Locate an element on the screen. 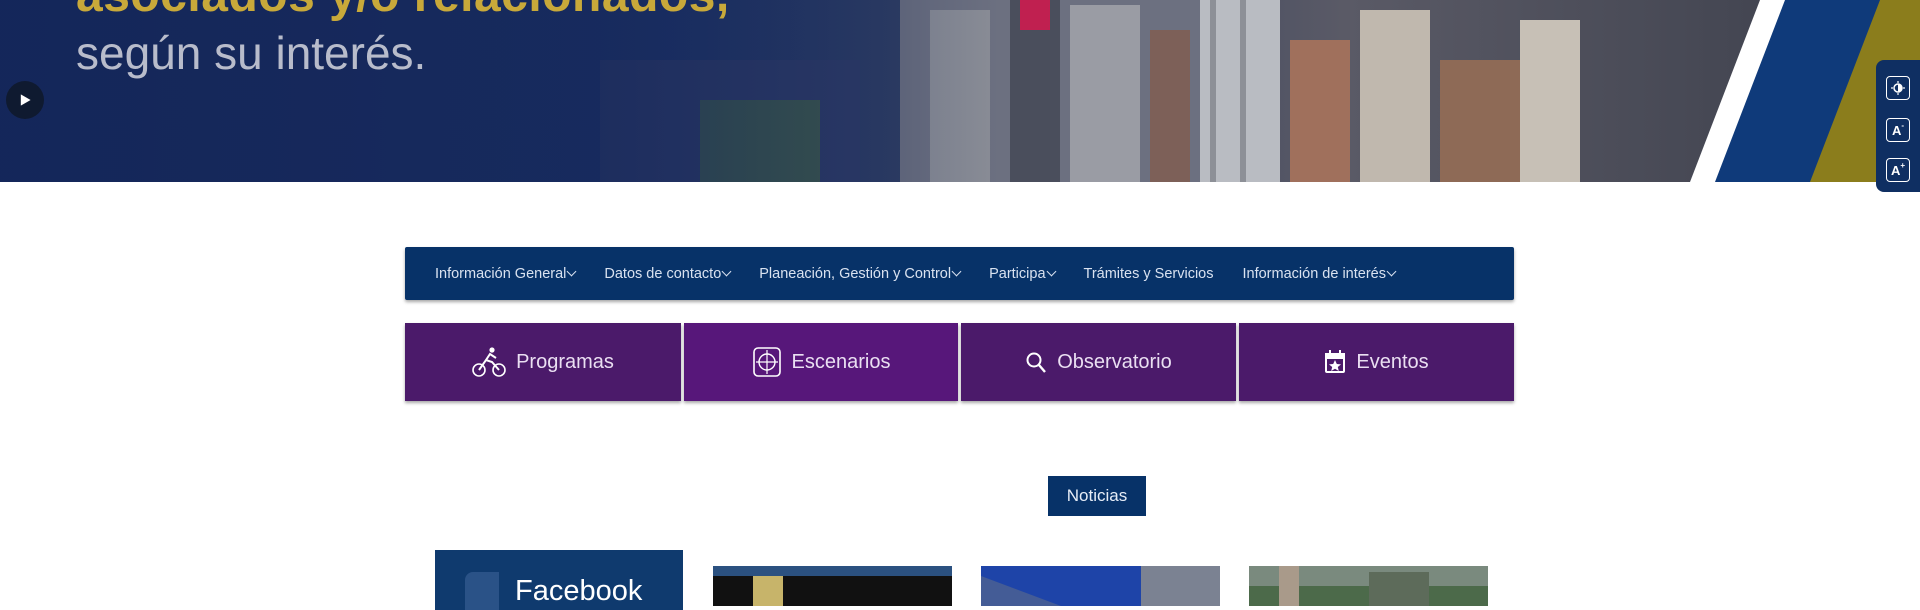 This screenshot has height=610, width=1920. nav-item-datos-contacto: Datos de contacto is located at coordinates (668, 273).